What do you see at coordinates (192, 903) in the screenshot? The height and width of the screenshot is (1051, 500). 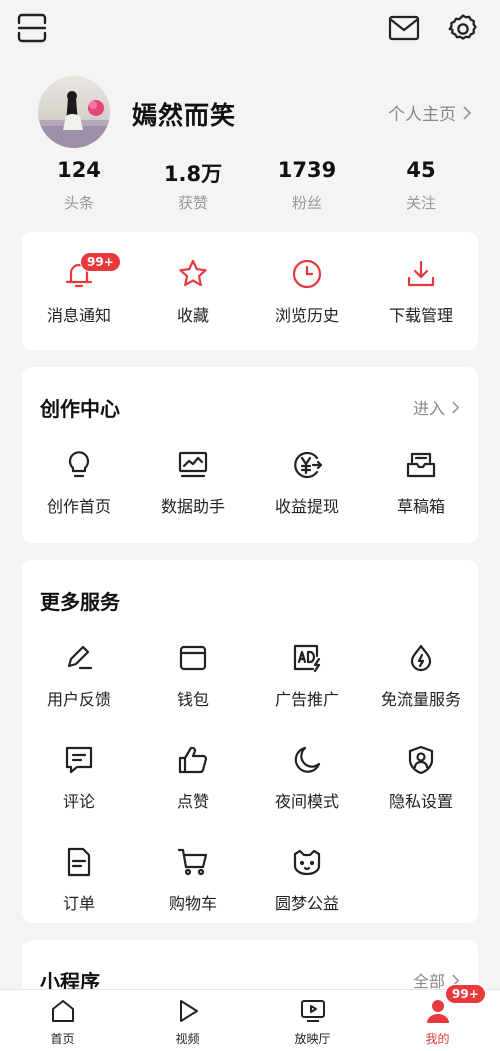 I see `item-label: 购物车` at bounding box center [192, 903].